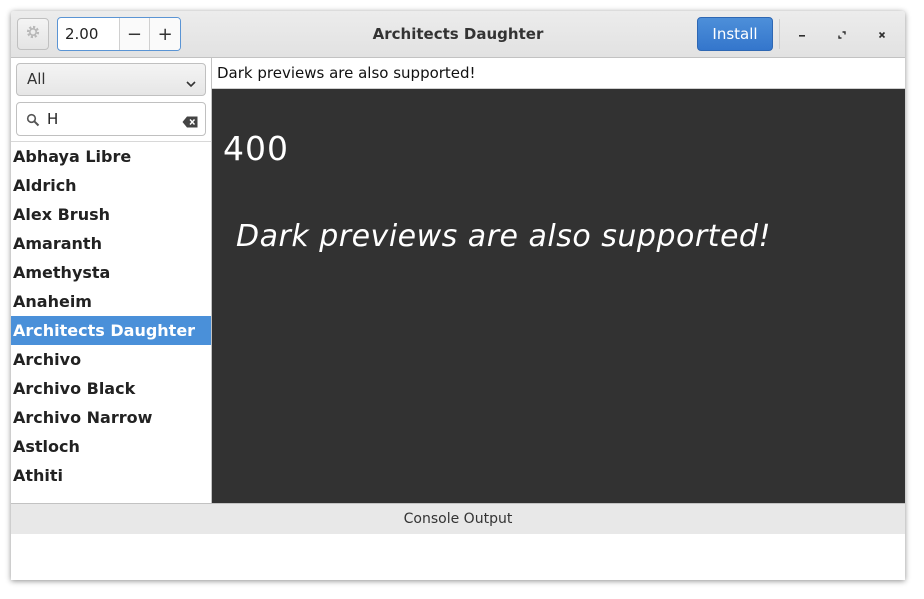 This screenshot has width=924, height=599. I want to click on decrement-button: −, so click(134, 34).